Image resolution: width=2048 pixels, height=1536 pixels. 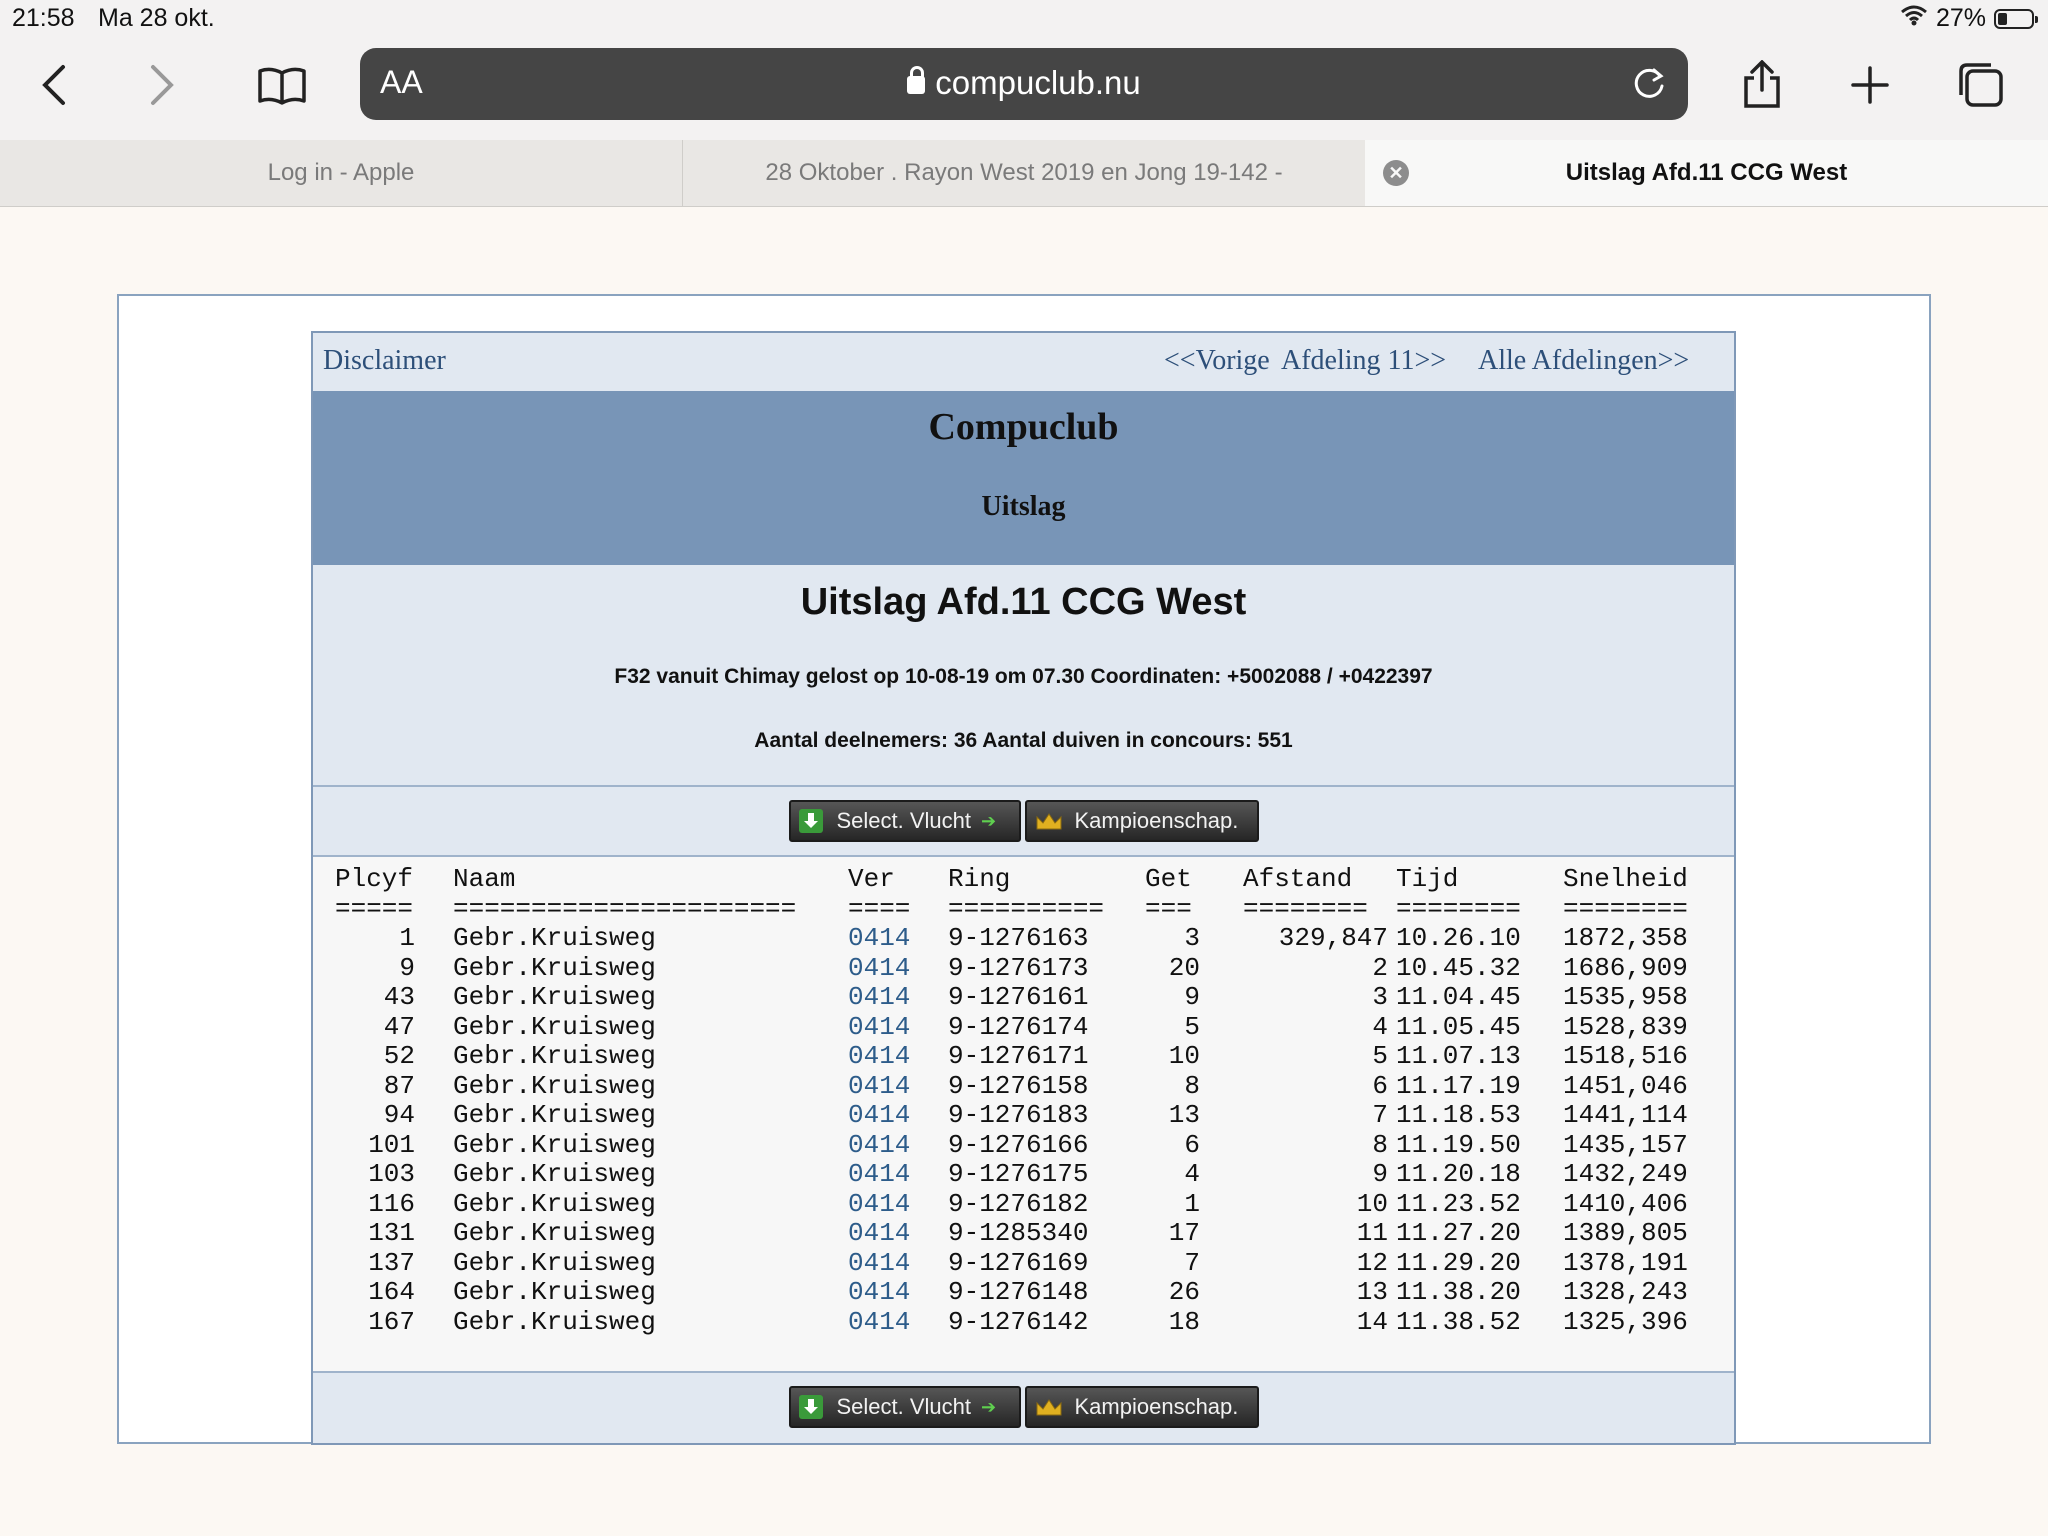 What do you see at coordinates (1018, 1115) in the screenshot?
I see `cell-ring: 9-1276183` at bounding box center [1018, 1115].